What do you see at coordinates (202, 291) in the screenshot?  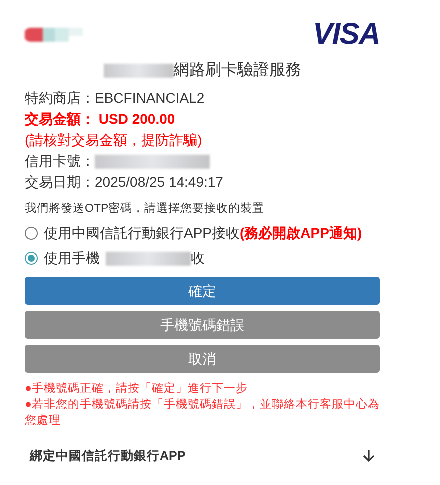 I see `confirm-button: 確定` at bounding box center [202, 291].